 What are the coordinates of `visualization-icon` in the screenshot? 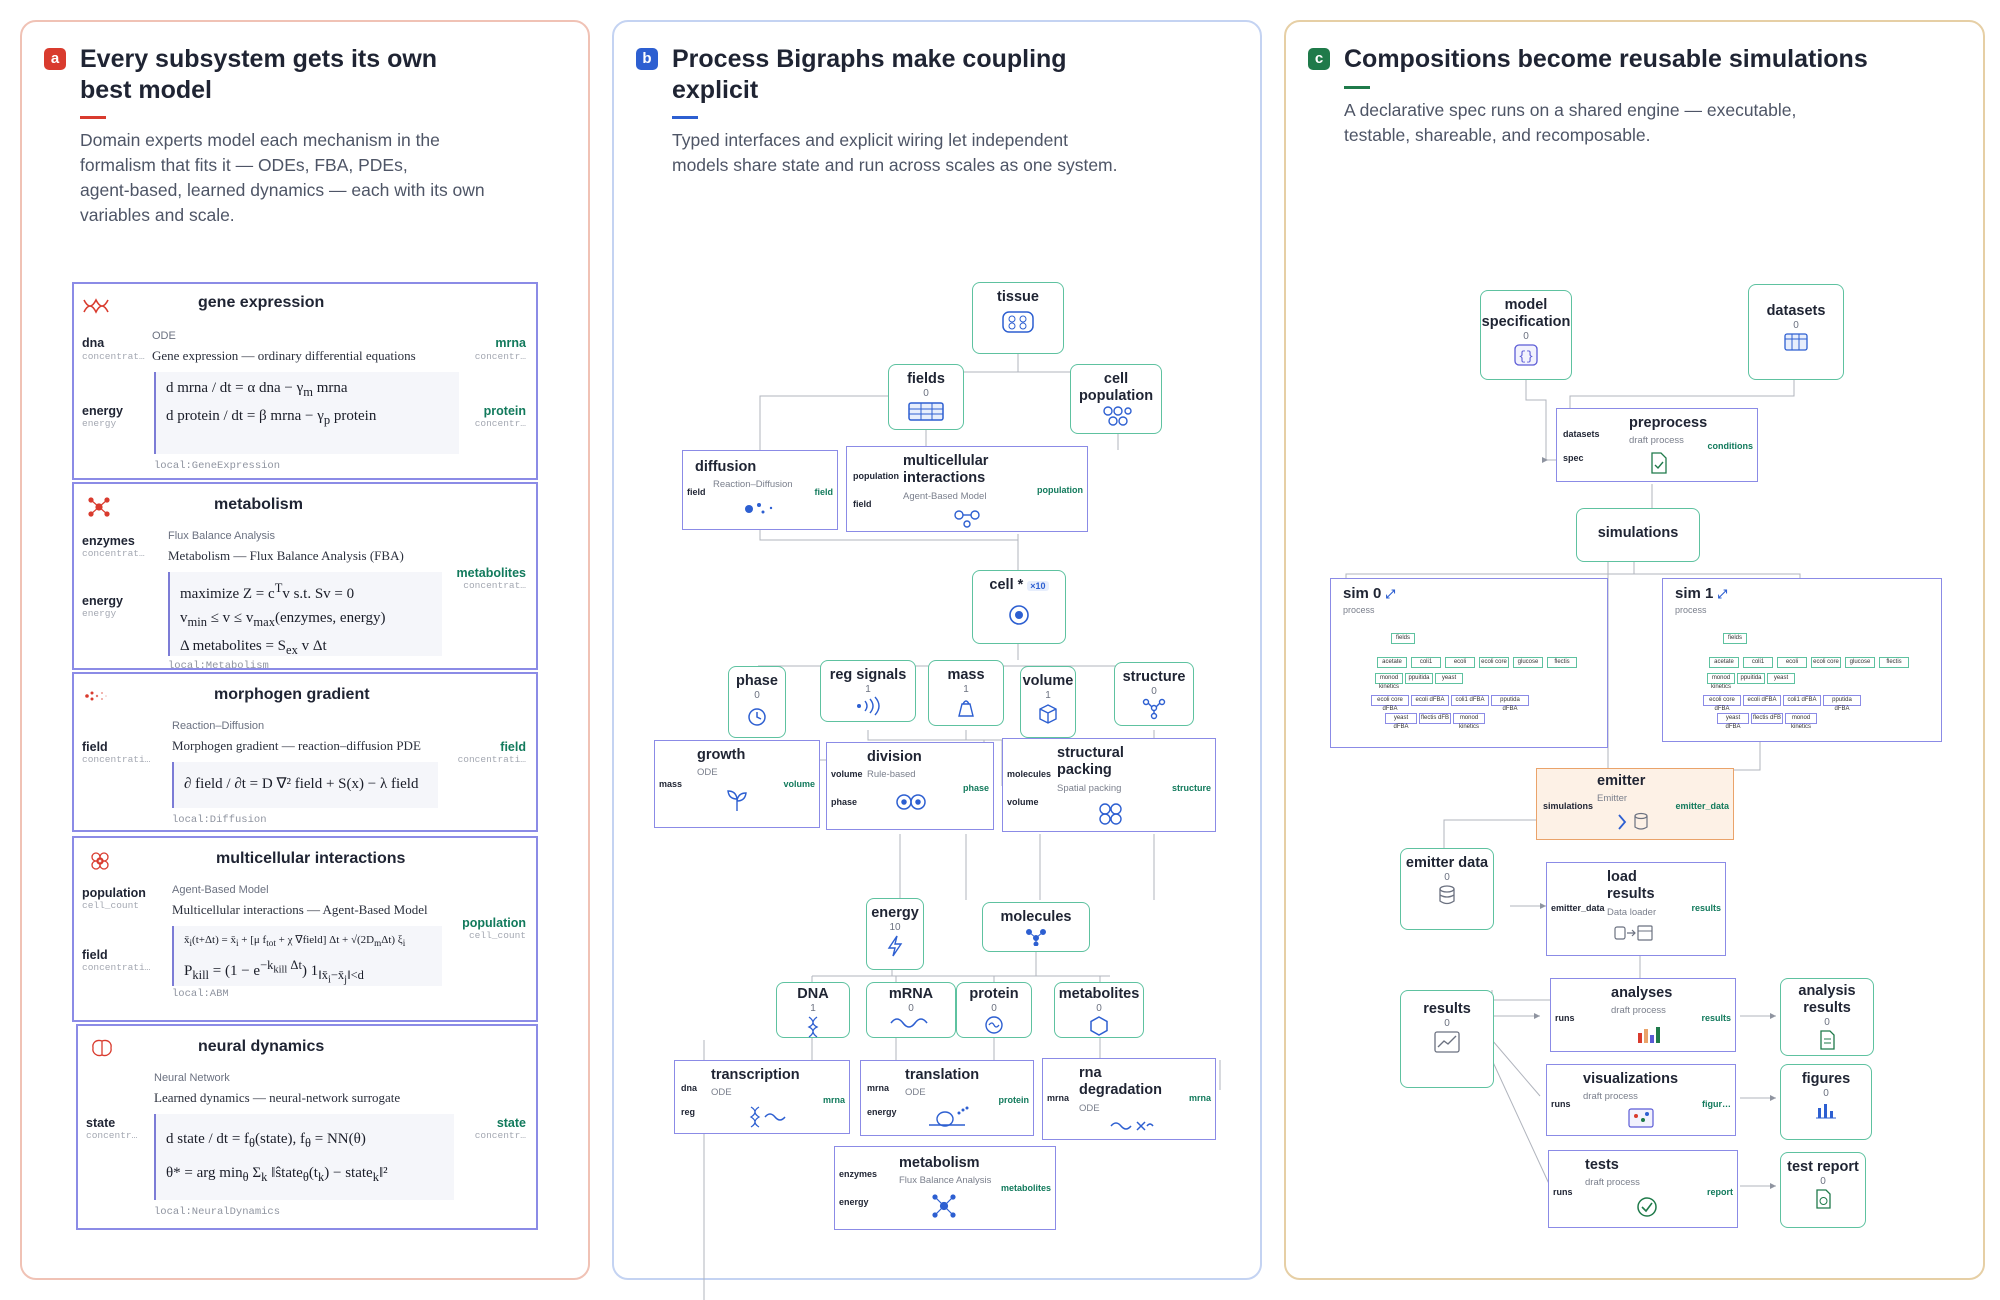 It's located at (1641, 1118).